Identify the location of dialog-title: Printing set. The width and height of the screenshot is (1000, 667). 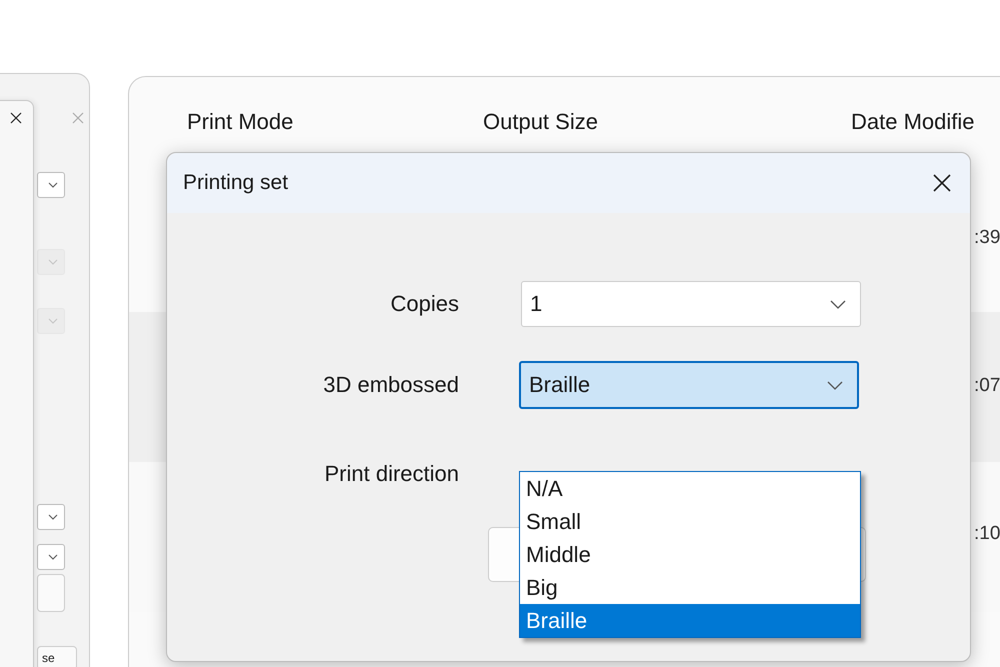
(235, 183).